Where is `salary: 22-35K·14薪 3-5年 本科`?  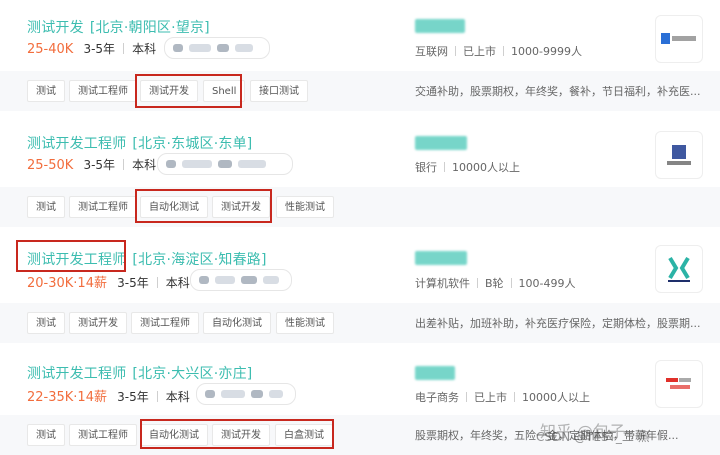 salary: 22-35K·14薪 3-5年 本科 is located at coordinates (108, 397).